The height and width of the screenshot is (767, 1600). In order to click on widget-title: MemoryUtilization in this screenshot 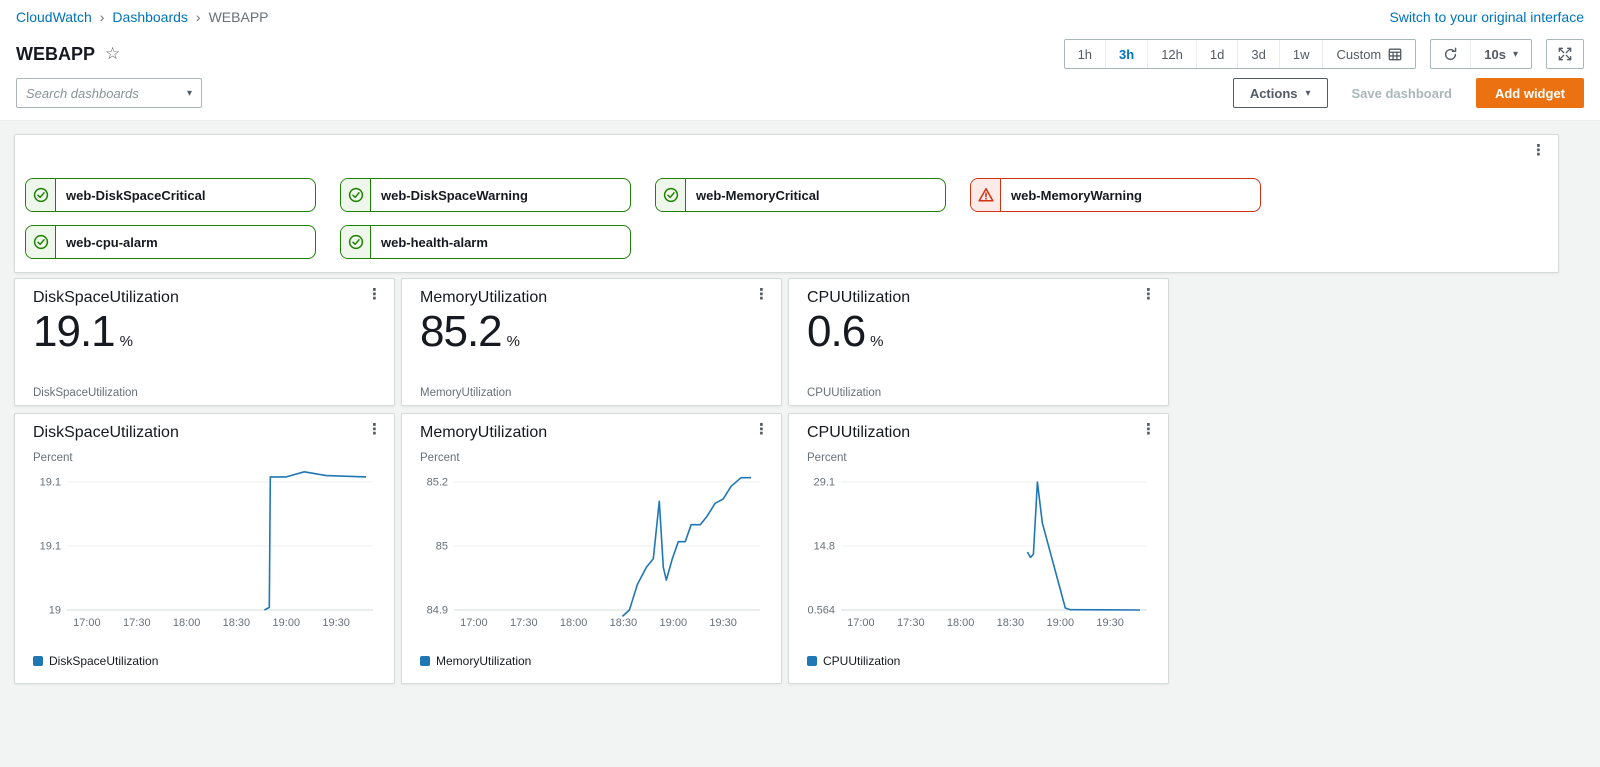, I will do `click(484, 297)`.